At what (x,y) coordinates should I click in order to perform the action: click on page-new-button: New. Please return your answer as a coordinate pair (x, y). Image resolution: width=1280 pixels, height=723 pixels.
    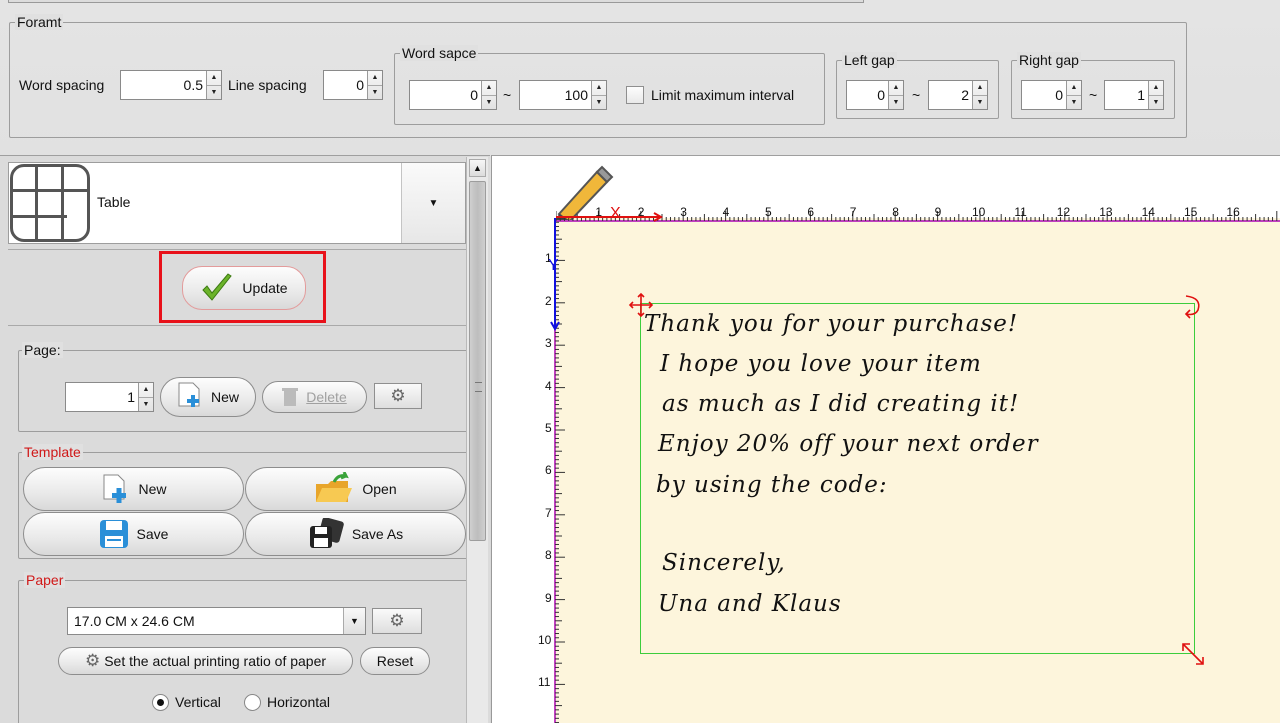
    Looking at the image, I should click on (208, 397).